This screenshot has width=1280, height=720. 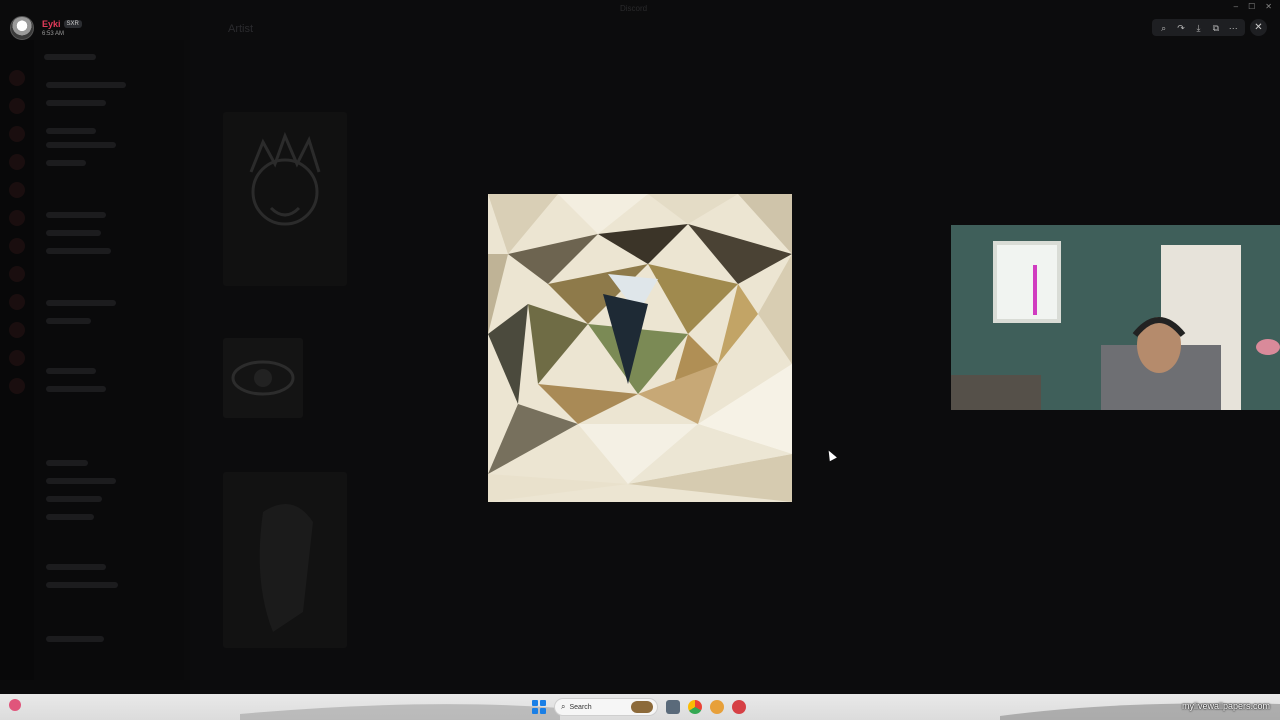 What do you see at coordinates (109, 360) in the screenshot?
I see `channel-list` at bounding box center [109, 360].